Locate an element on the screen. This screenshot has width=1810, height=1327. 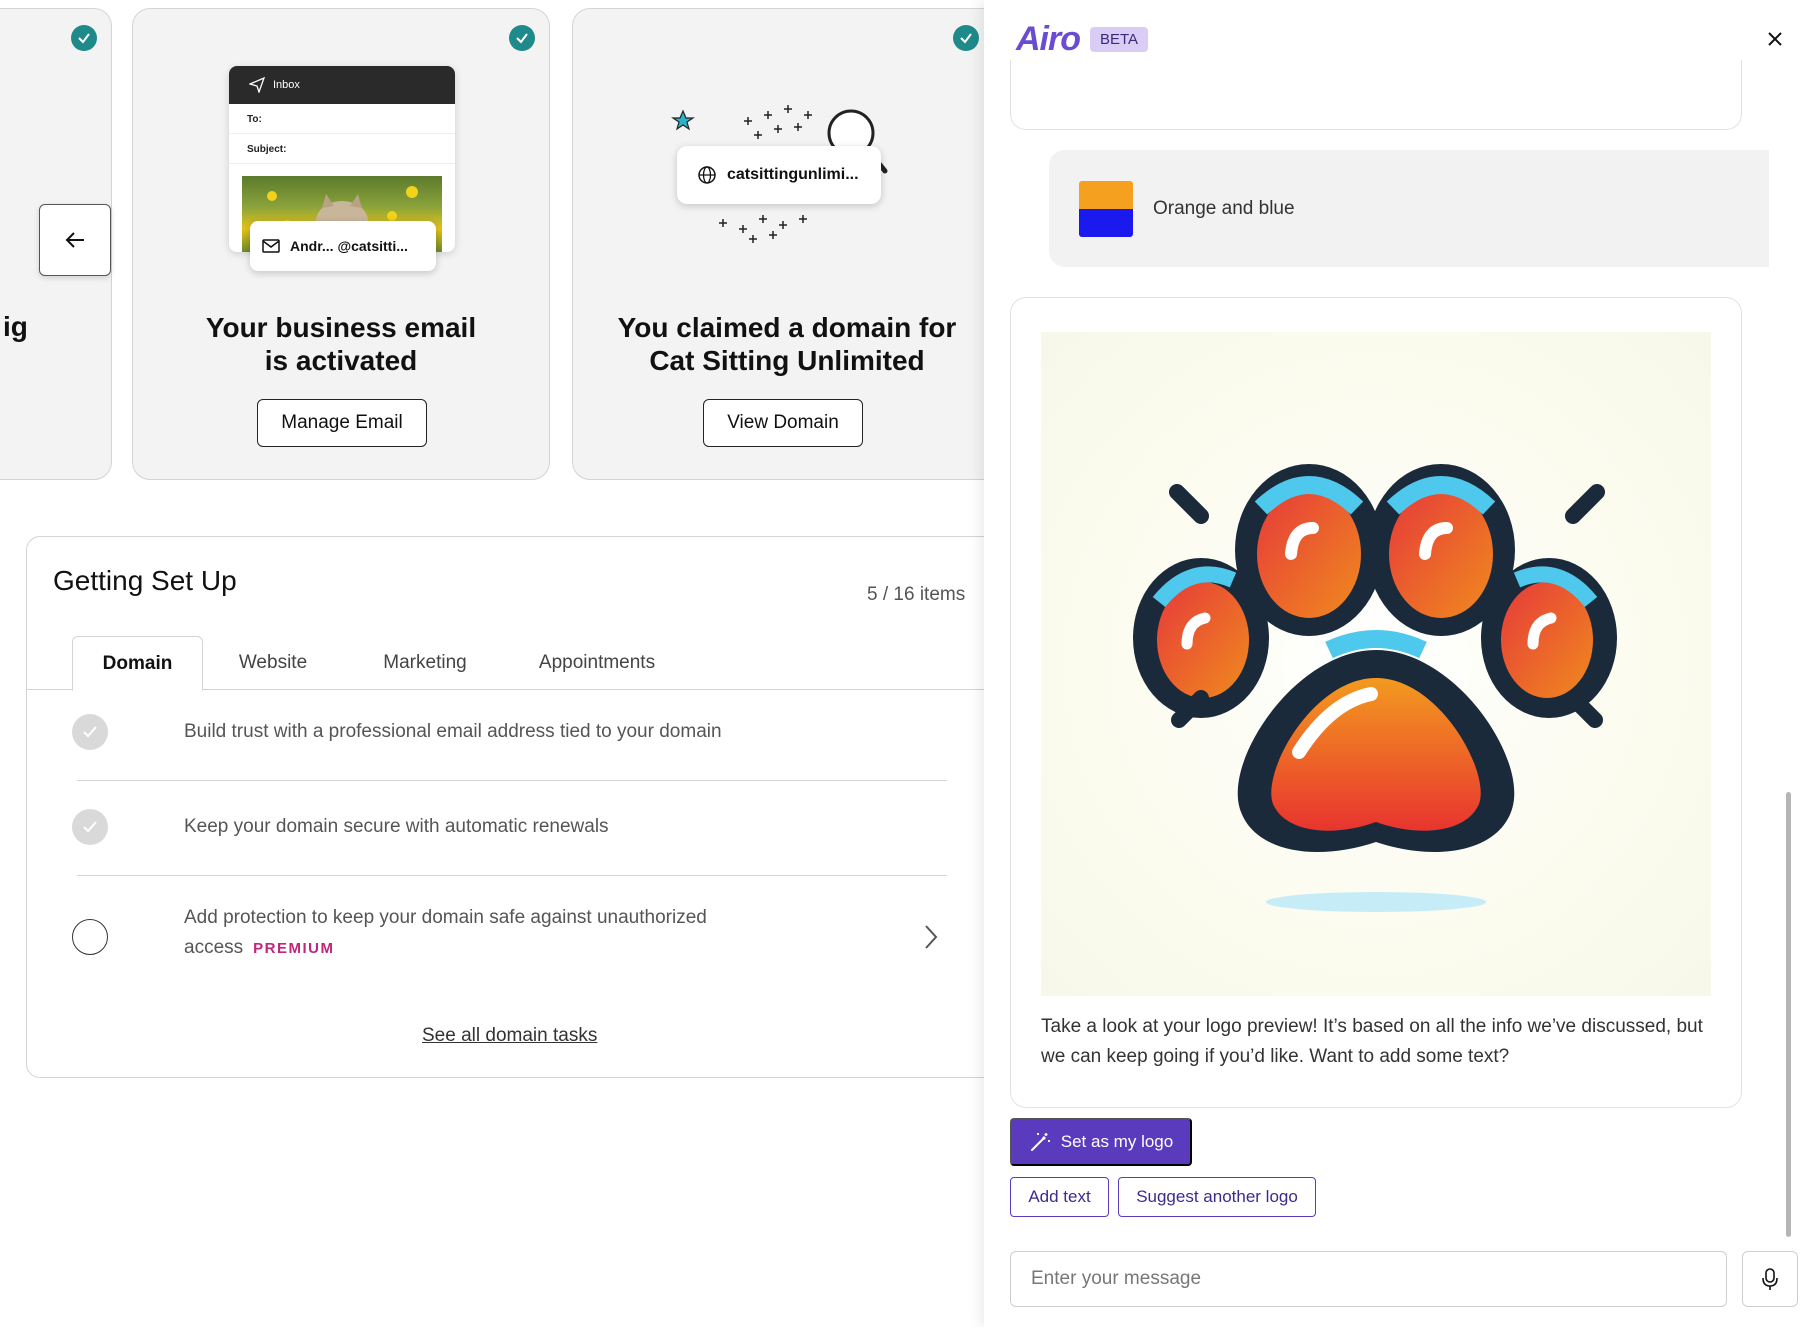
inbox-header: Inbox is located at coordinates (342, 85).